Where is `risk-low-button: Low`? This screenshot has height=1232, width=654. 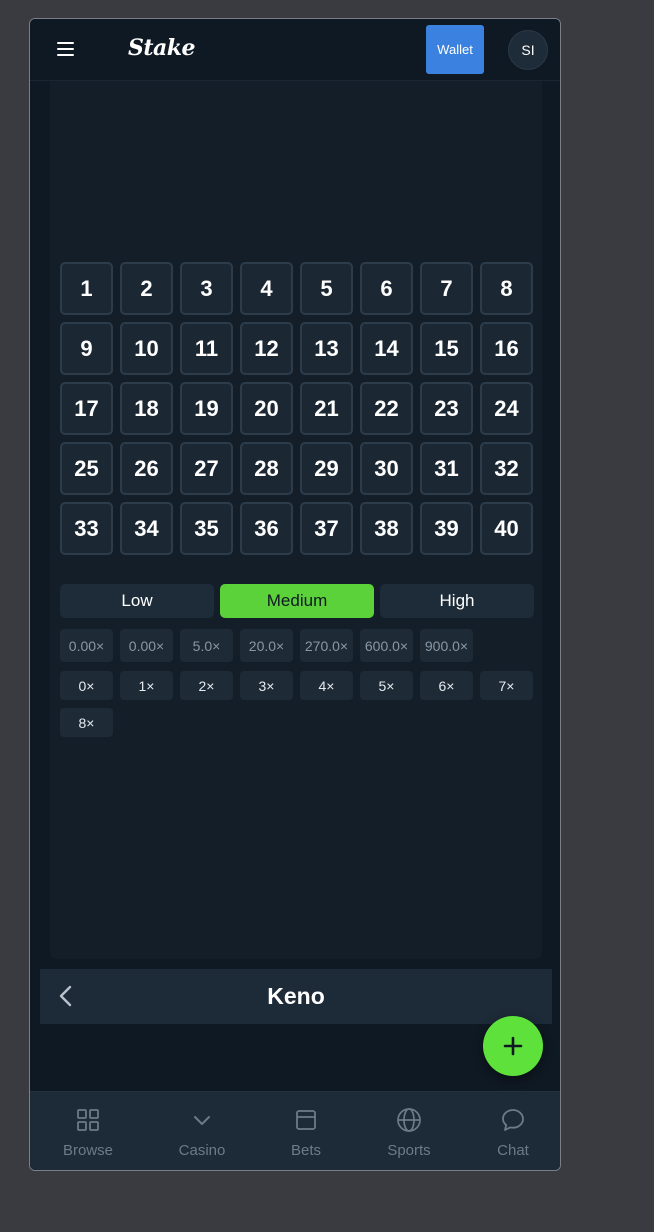 risk-low-button: Low is located at coordinates (137, 601).